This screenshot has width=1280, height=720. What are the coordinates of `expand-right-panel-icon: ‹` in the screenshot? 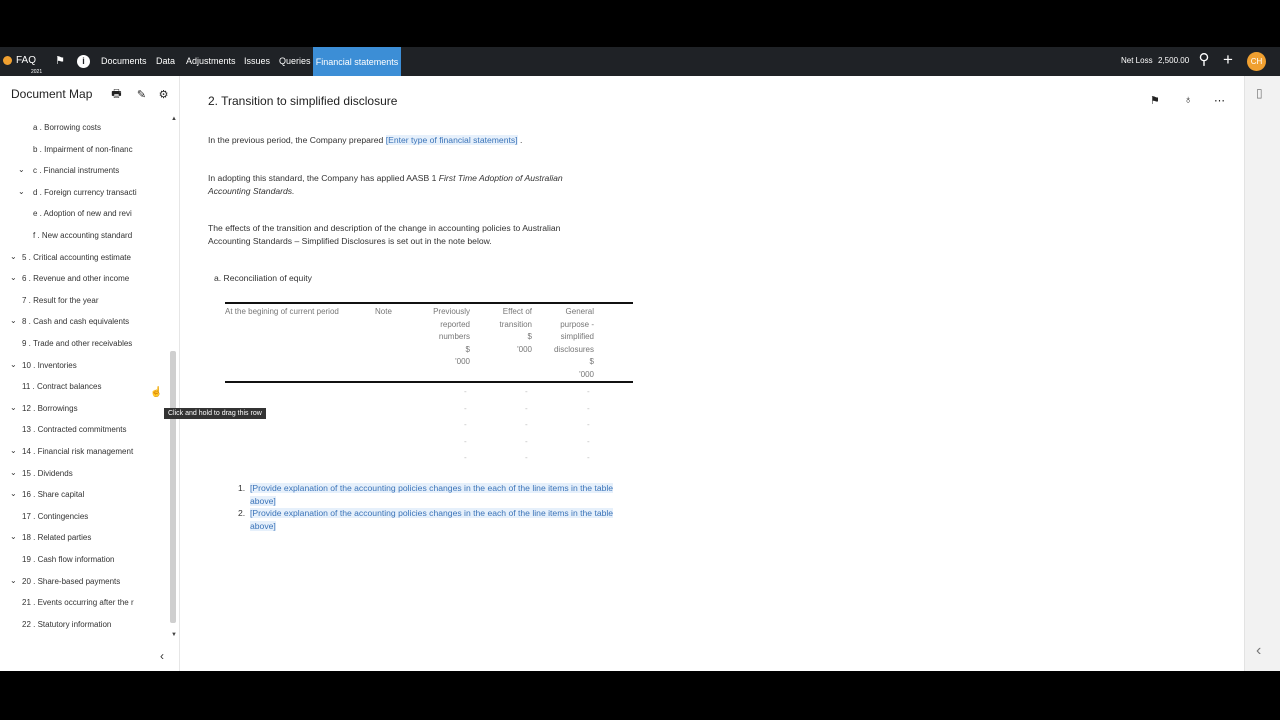 It's located at (1258, 651).